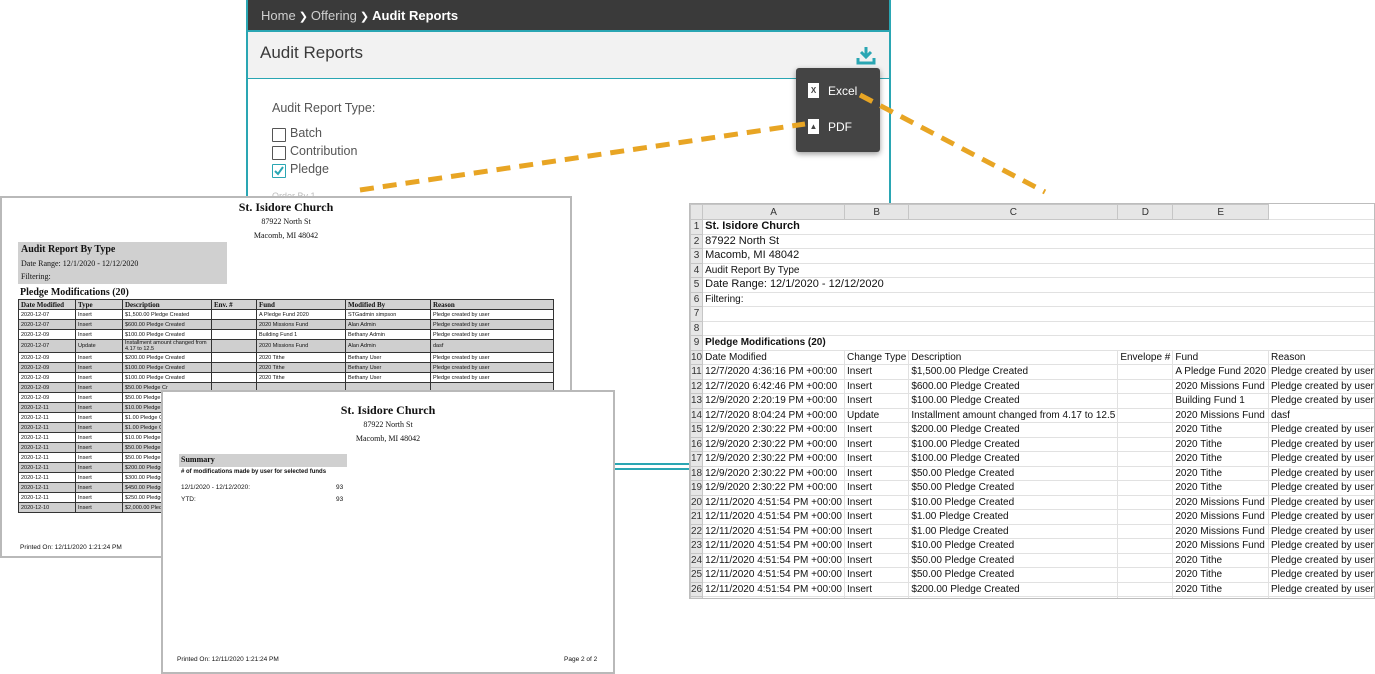 This screenshot has width=1375, height=674. I want to click on sheet-cell: Envelope #, so click(1145, 357).